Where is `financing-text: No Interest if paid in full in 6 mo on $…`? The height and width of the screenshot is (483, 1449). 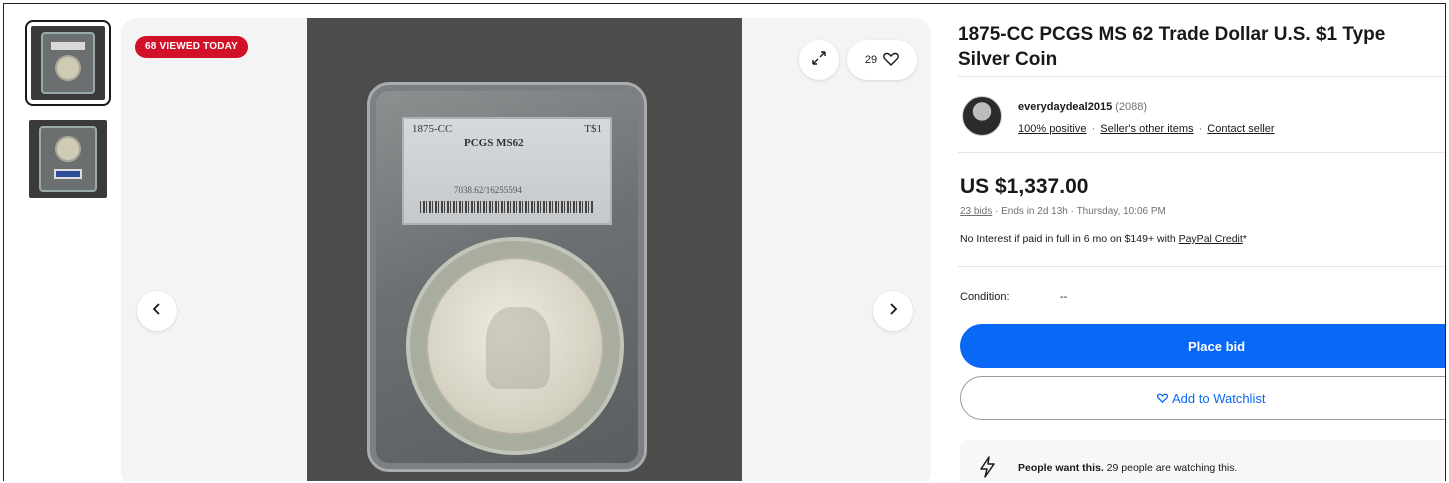 financing-text: No Interest if paid in full in 6 mo on $… is located at coordinates (1069, 239).